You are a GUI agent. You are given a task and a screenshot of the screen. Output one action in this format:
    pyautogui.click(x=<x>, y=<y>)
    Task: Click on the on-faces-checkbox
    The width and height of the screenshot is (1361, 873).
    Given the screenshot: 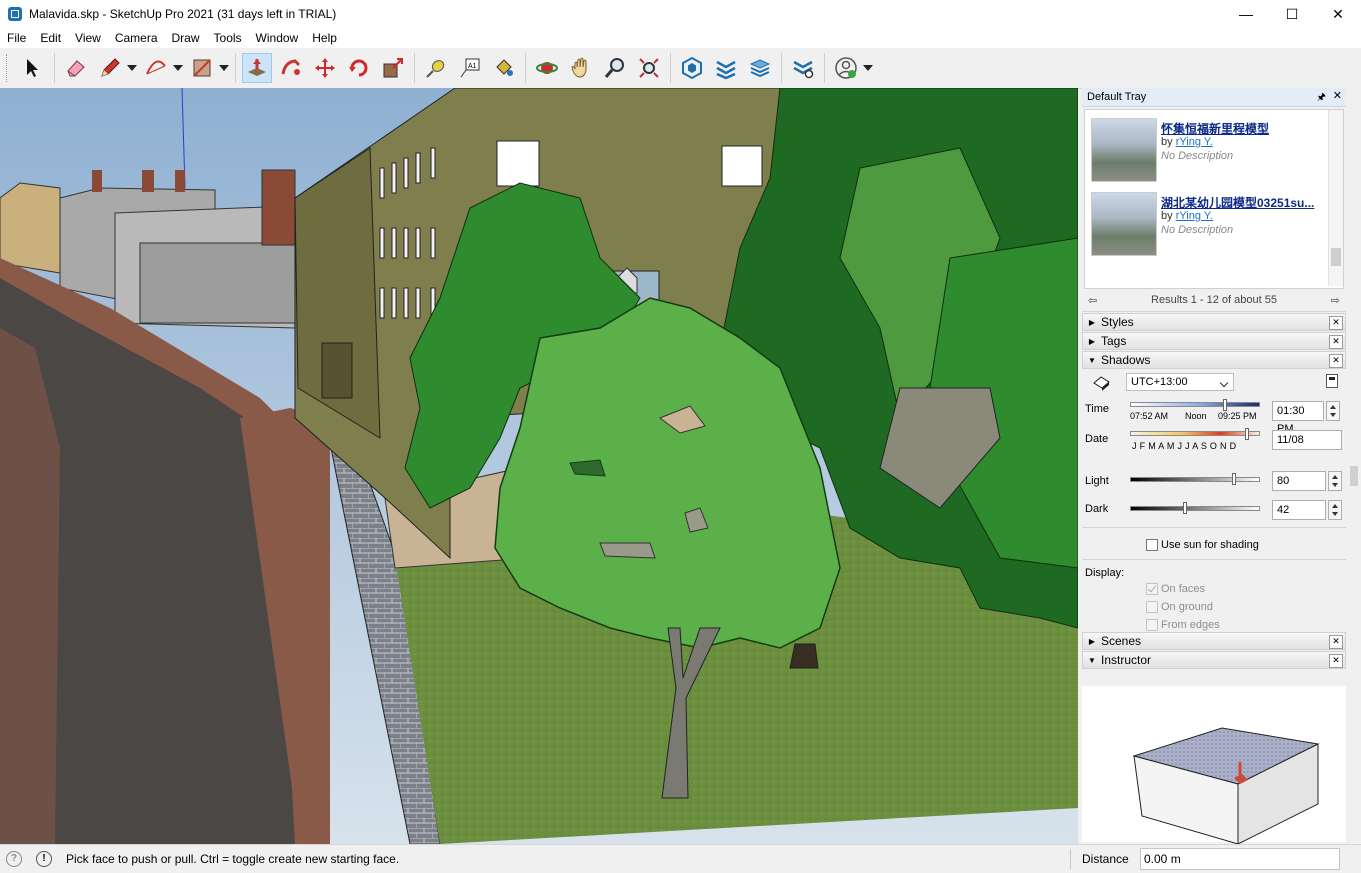 What is the action you would take?
    pyautogui.click(x=1152, y=589)
    